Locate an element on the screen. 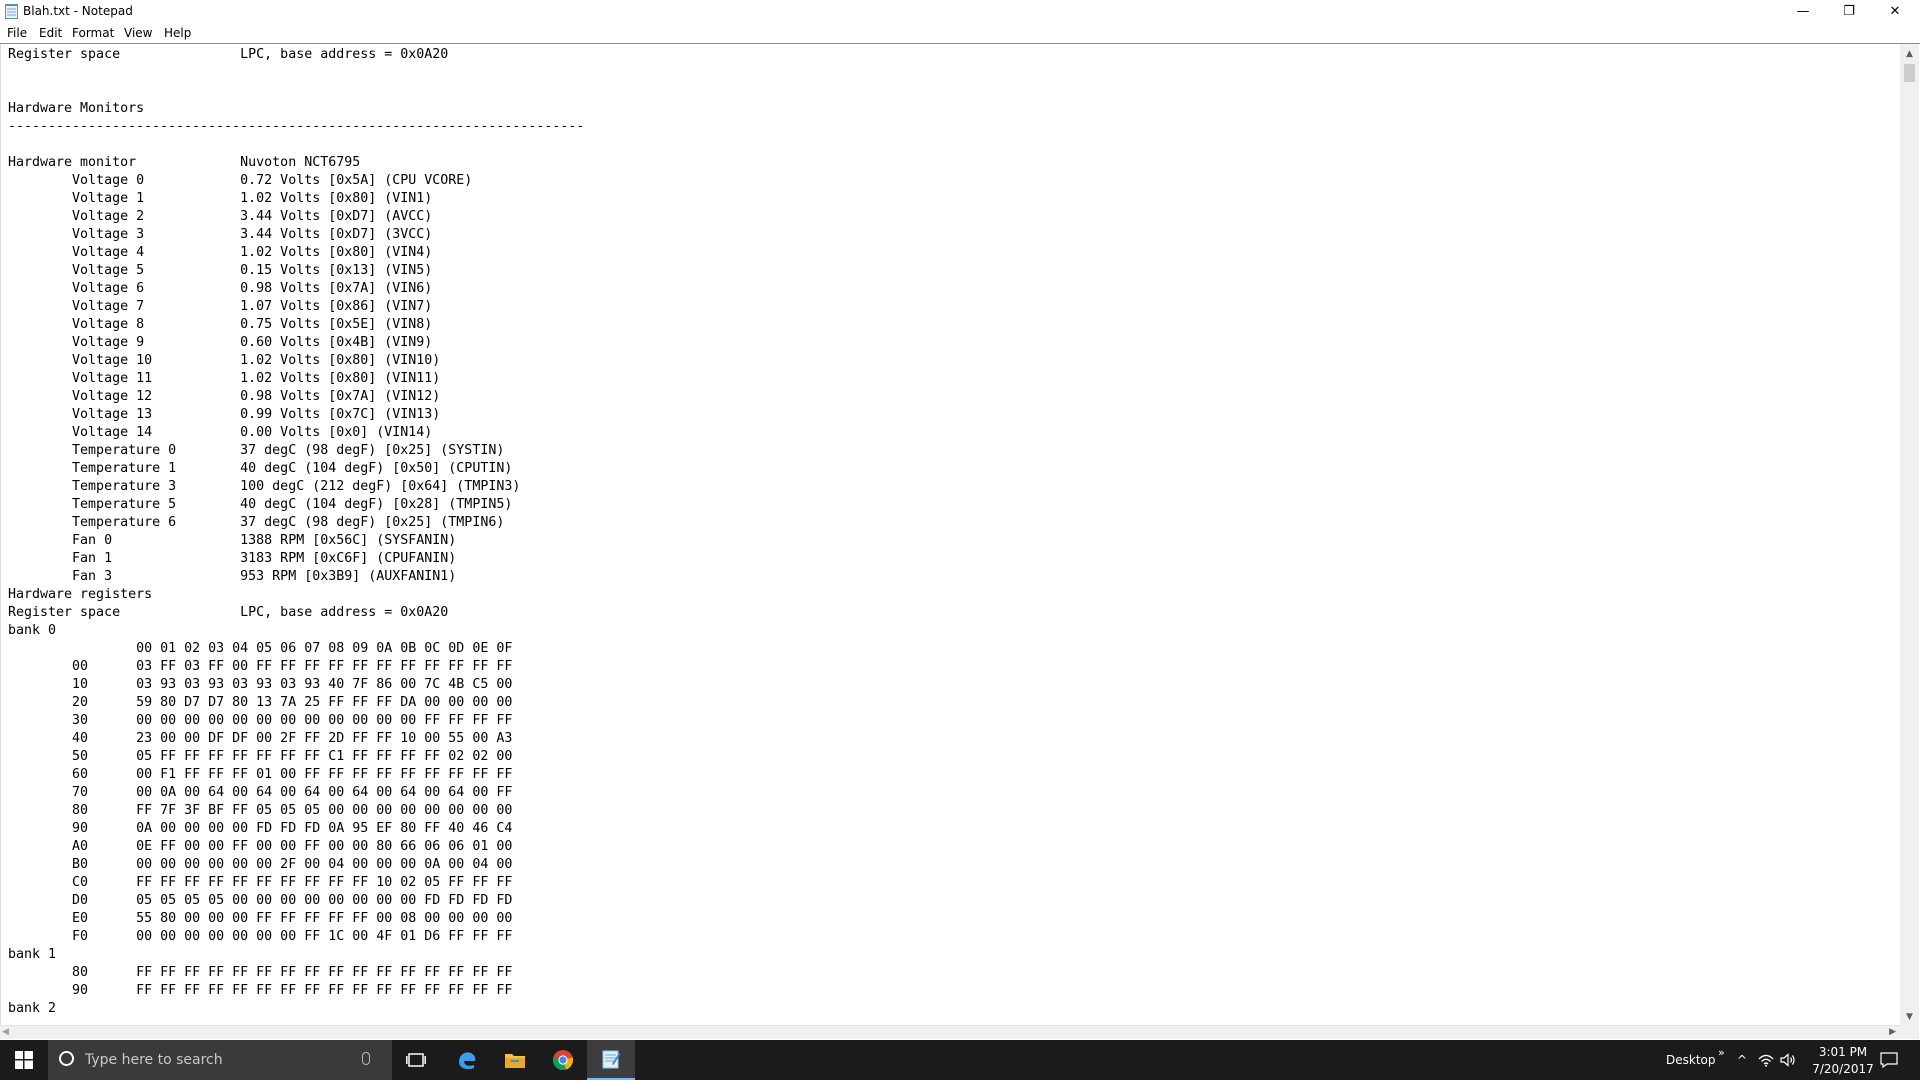 The width and height of the screenshot is (1920, 1080). close-button: ✕ is located at coordinates (1895, 11).